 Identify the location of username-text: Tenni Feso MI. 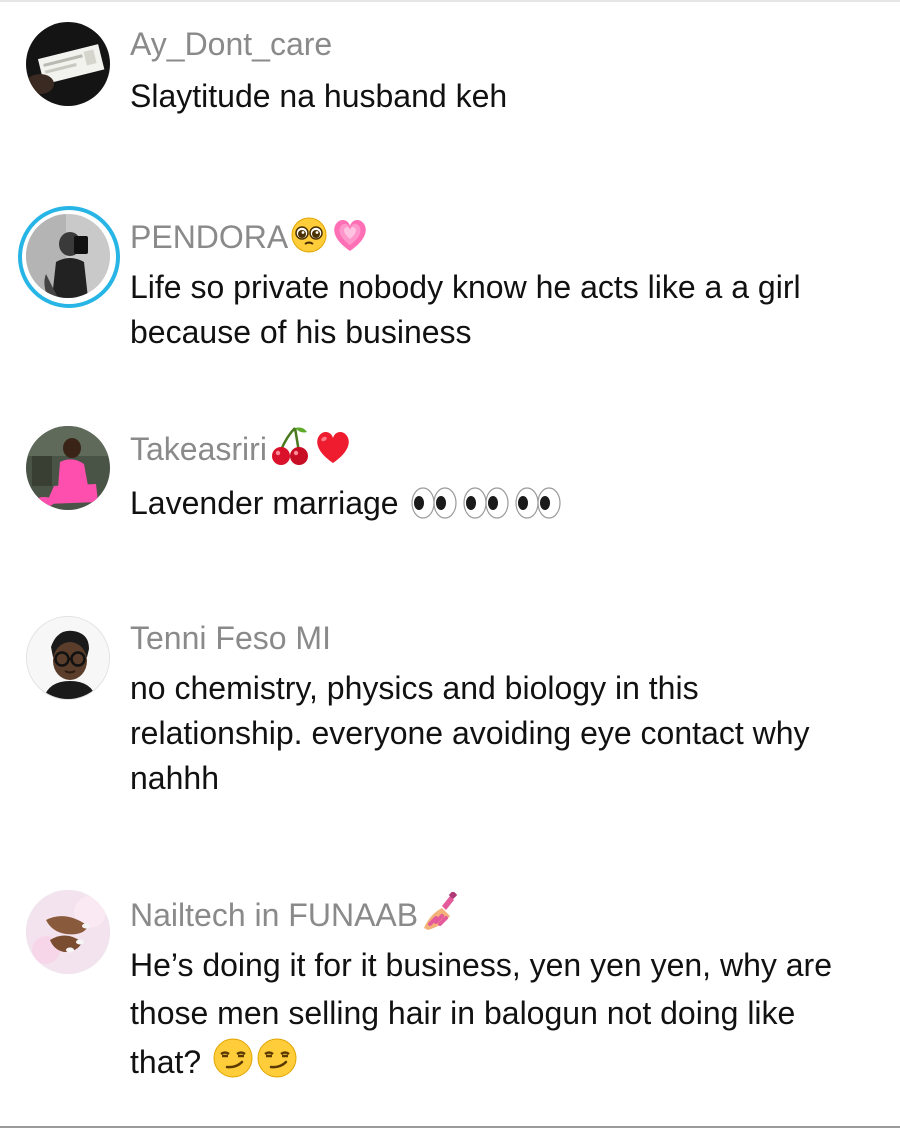
(230, 638).